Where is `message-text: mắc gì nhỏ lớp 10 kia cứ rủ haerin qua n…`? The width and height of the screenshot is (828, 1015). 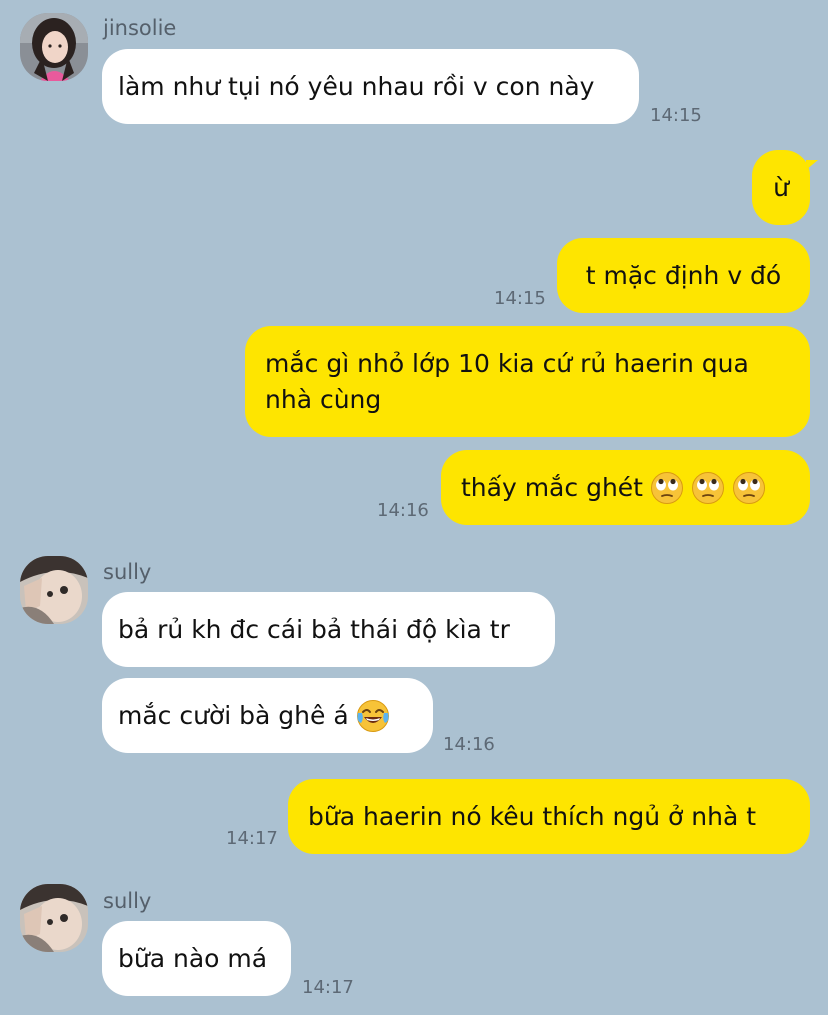 message-text: mắc gì nhỏ lớp 10 kia cứ rủ haerin qua n… is located at coordinates (507, 381).